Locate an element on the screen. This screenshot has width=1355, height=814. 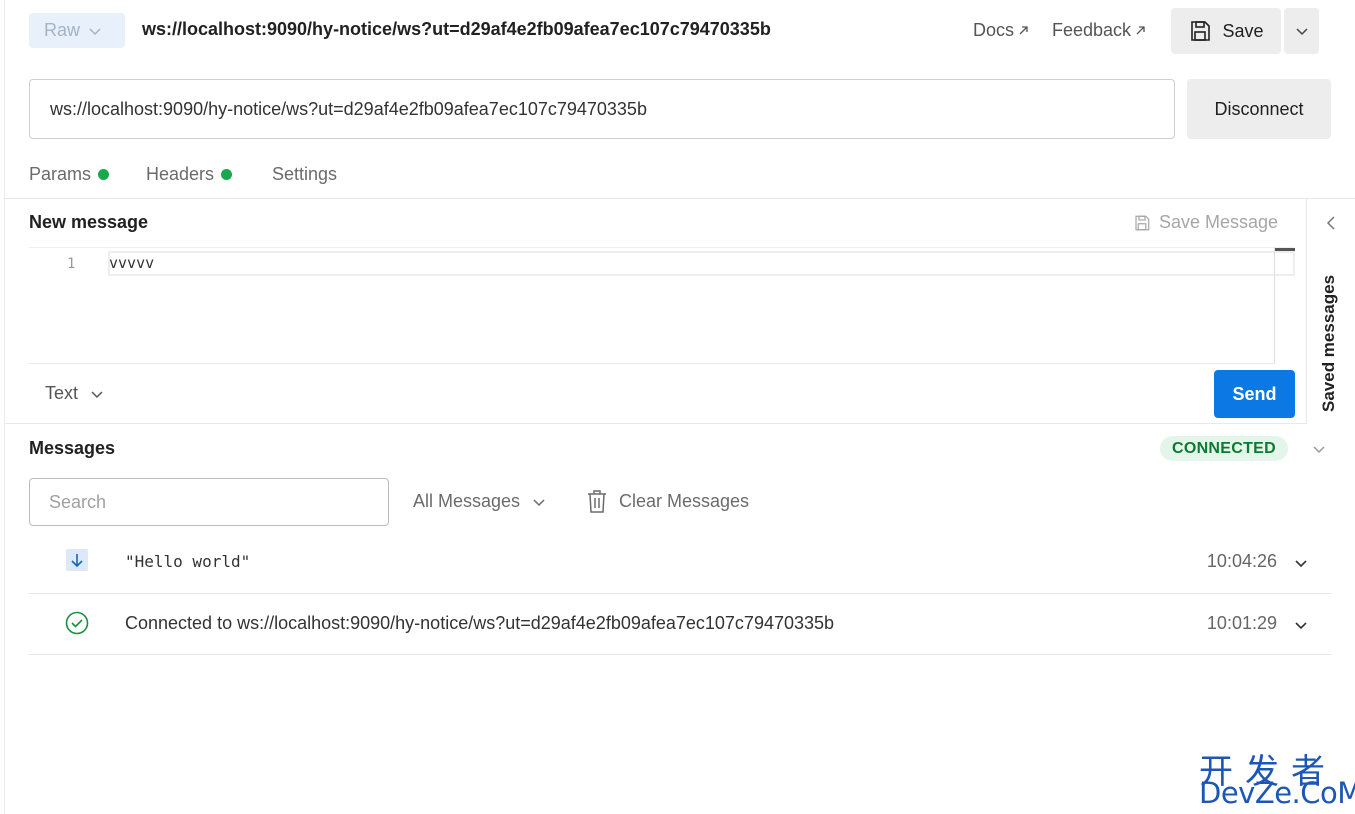
message-time: 10:04:26 is located at coordinates (1241, 561).